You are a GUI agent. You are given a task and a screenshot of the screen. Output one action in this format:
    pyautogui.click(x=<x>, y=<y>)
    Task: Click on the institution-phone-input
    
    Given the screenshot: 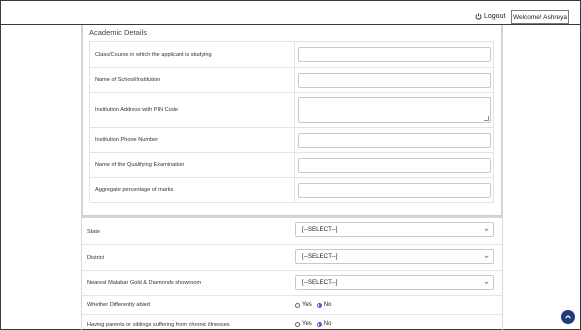 What is the action you would take?
    pyautogui.click(x=394, y=140)
    